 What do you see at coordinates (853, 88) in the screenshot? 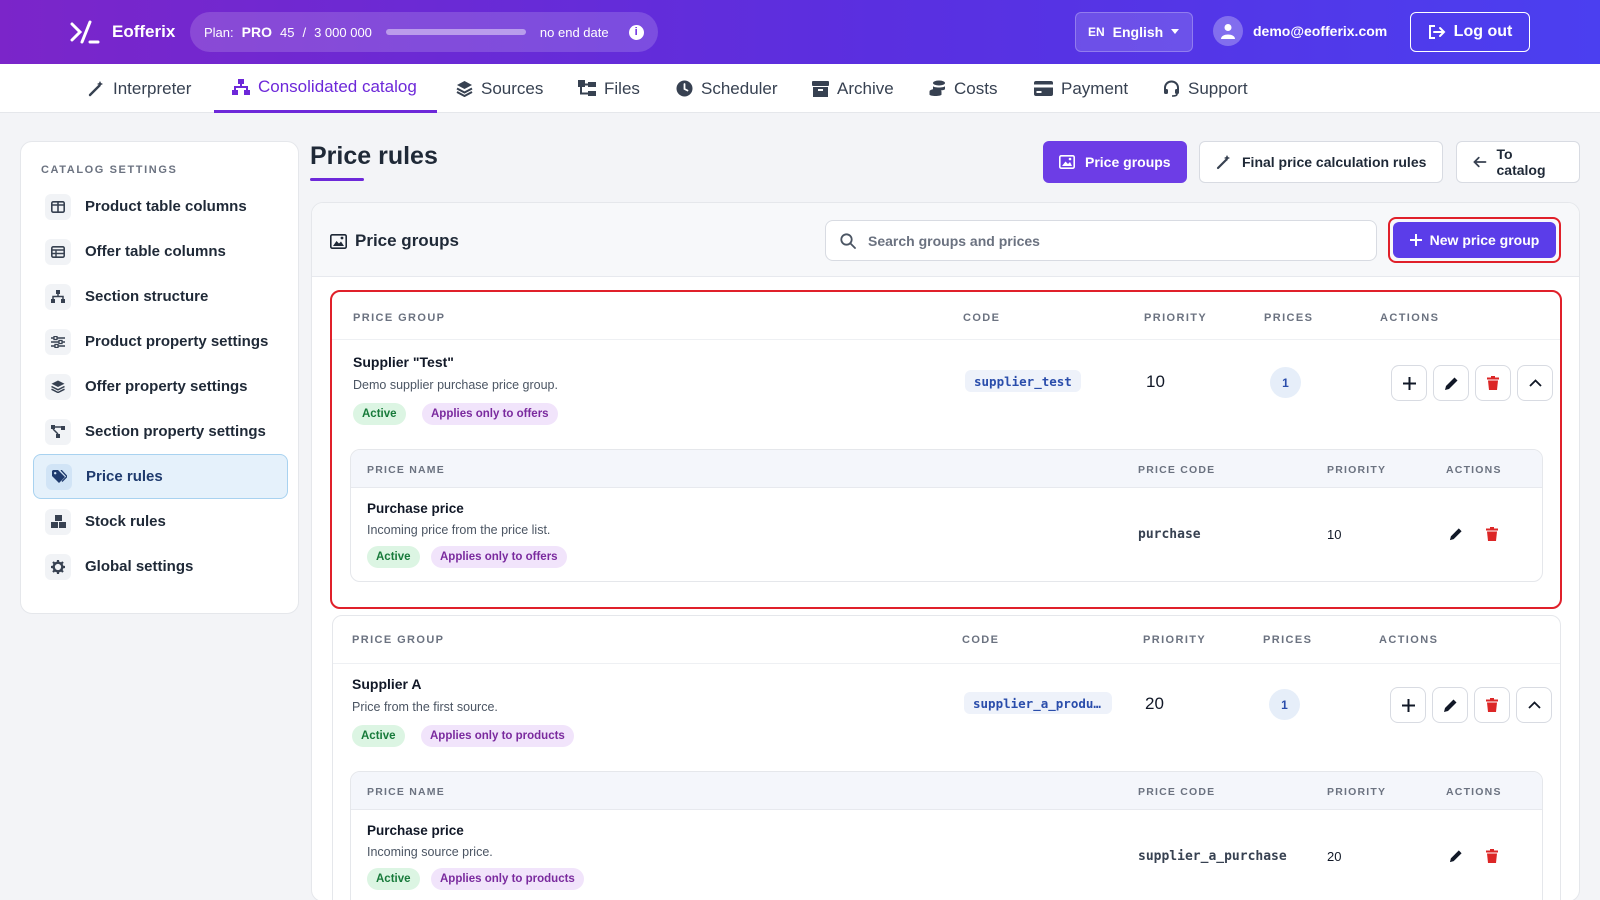
I see `nav-item-archive: Archive` at bounding box center [853, 88].